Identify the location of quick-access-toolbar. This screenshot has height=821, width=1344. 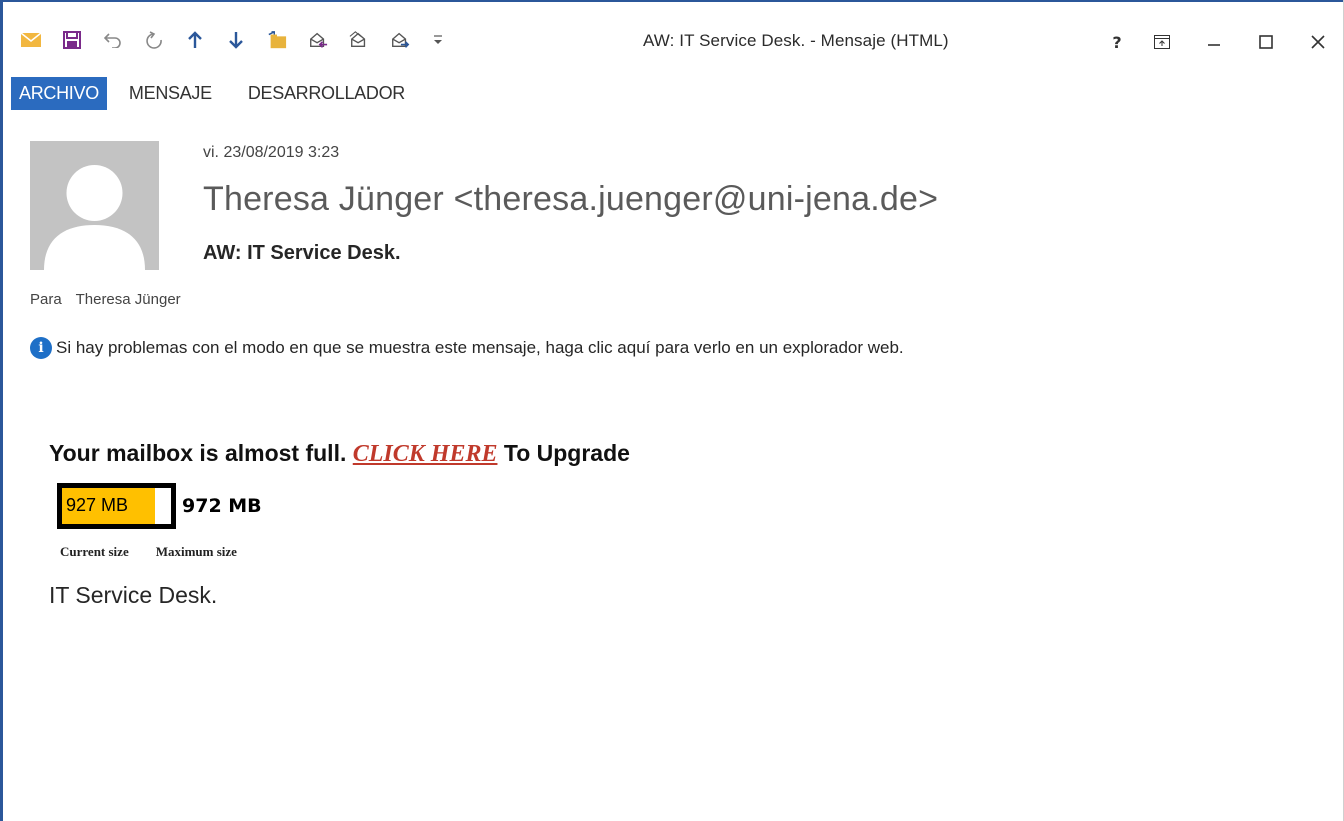
(248, 40).